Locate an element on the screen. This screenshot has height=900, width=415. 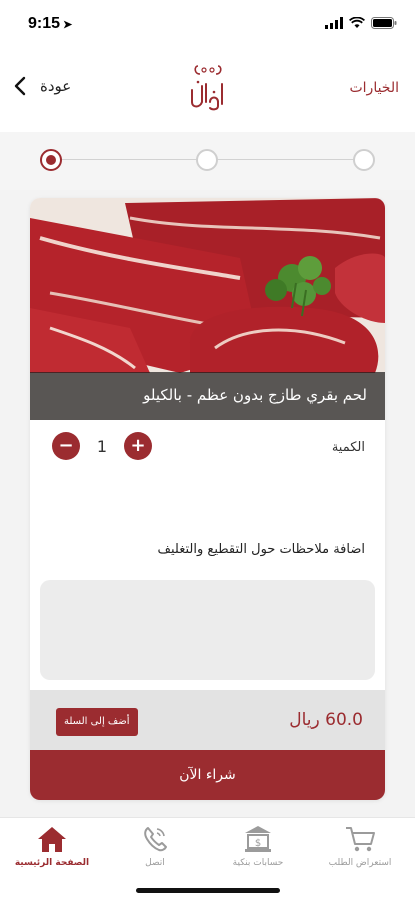
increase-quantity-button: + is located at coordinates (138, 446).